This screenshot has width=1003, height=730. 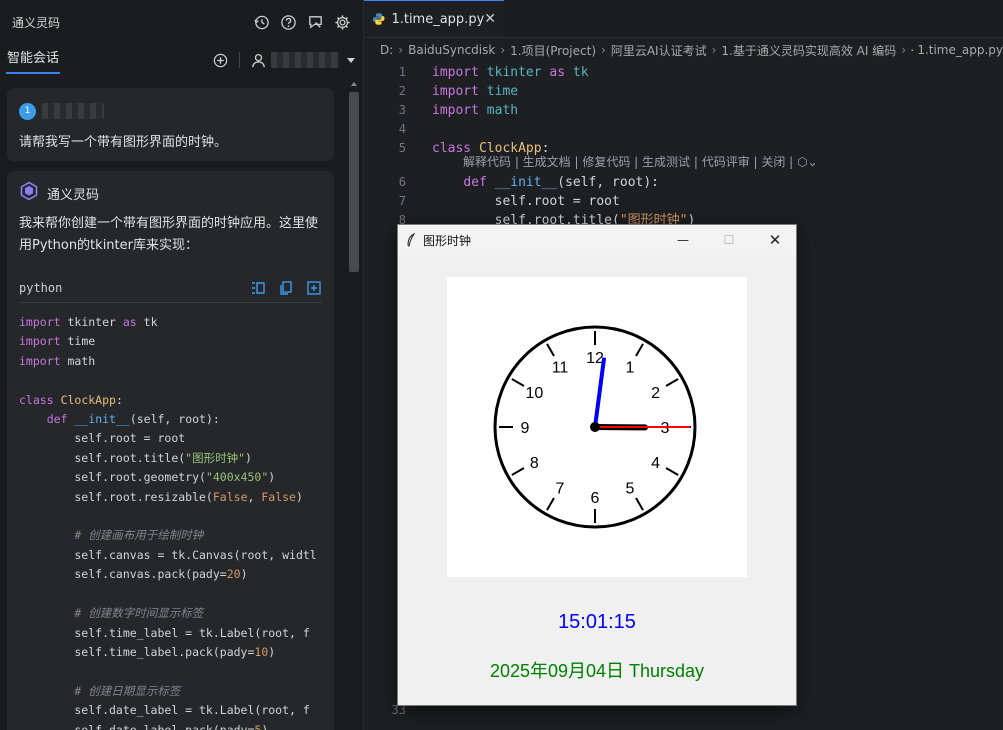 What do you see at coordinates (447, 240) in the screenshot?
I see `window-title: 图形时钟` at bounding box center [447, 240].